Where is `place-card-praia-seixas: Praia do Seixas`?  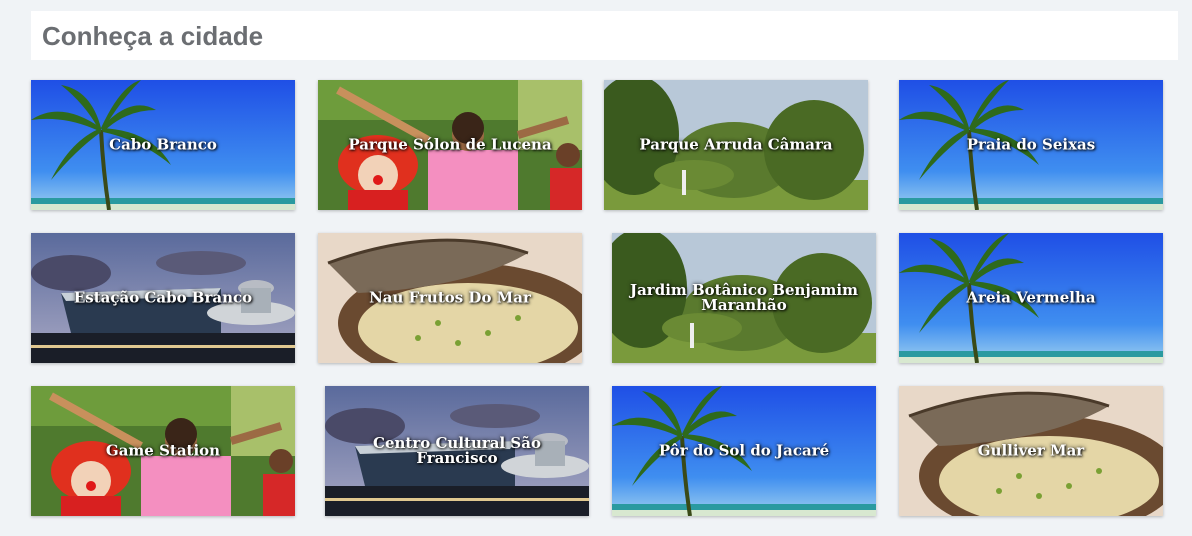
place-card-praia-seixas: Praia do Seixas is located at coordinates (1031, 145).